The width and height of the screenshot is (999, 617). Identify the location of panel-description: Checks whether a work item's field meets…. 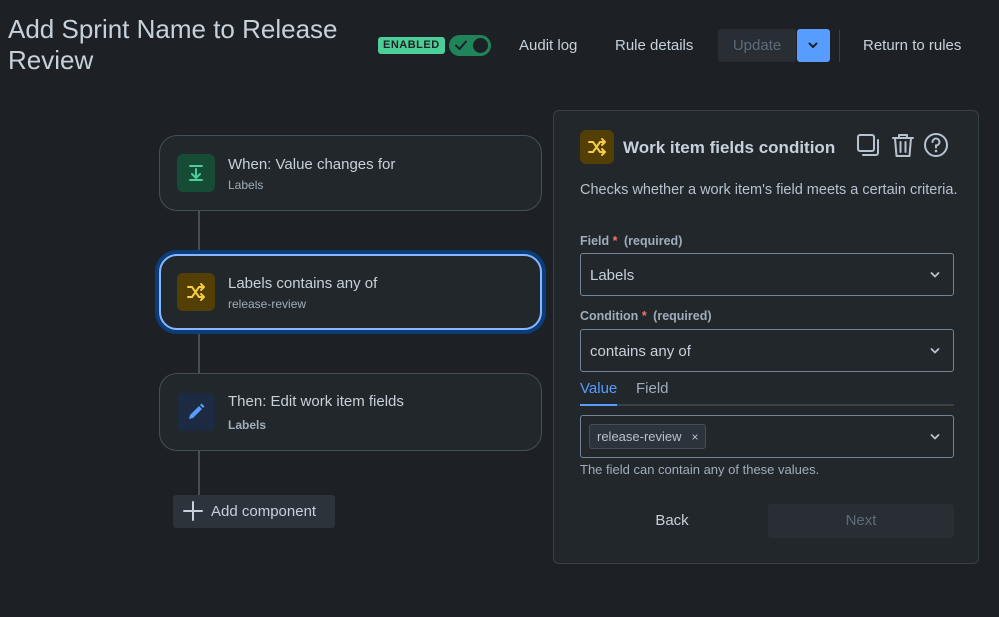
(769, 190).